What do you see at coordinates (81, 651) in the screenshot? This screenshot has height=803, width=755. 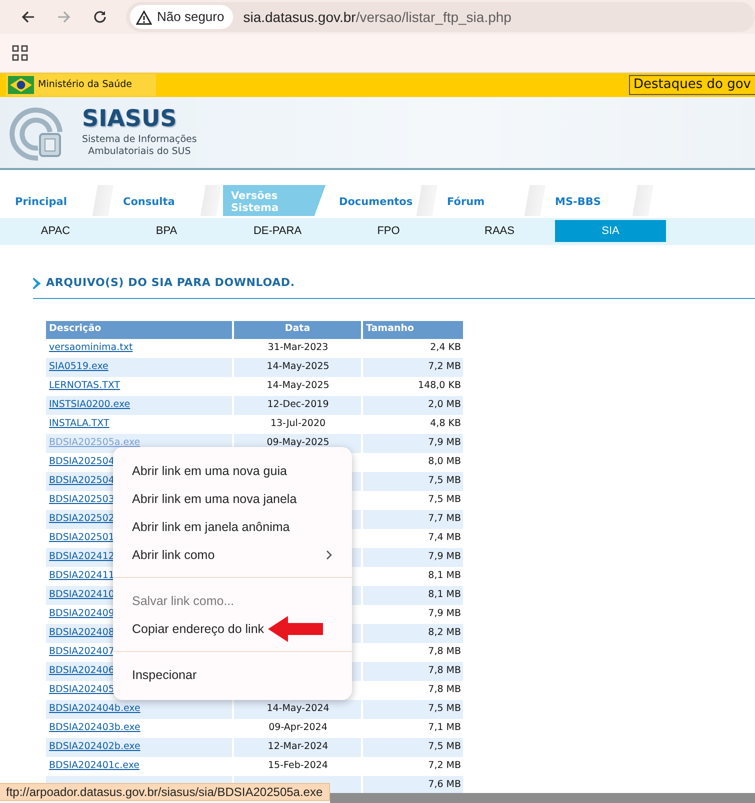 I see `file-link: BDSIA202407` at bounding box center [81, 651].